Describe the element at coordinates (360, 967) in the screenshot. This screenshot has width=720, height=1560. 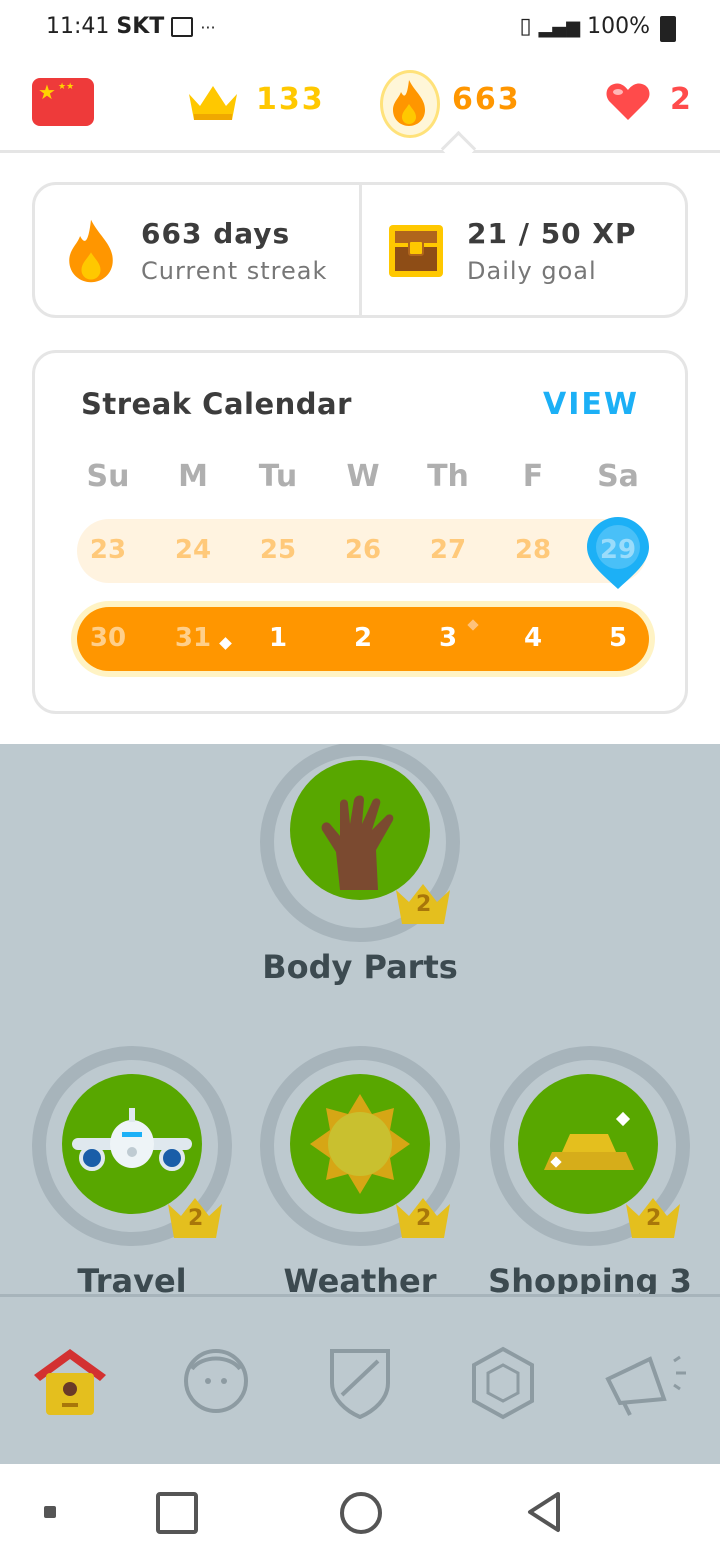
I see `skill-title: Body Parts` at that location.